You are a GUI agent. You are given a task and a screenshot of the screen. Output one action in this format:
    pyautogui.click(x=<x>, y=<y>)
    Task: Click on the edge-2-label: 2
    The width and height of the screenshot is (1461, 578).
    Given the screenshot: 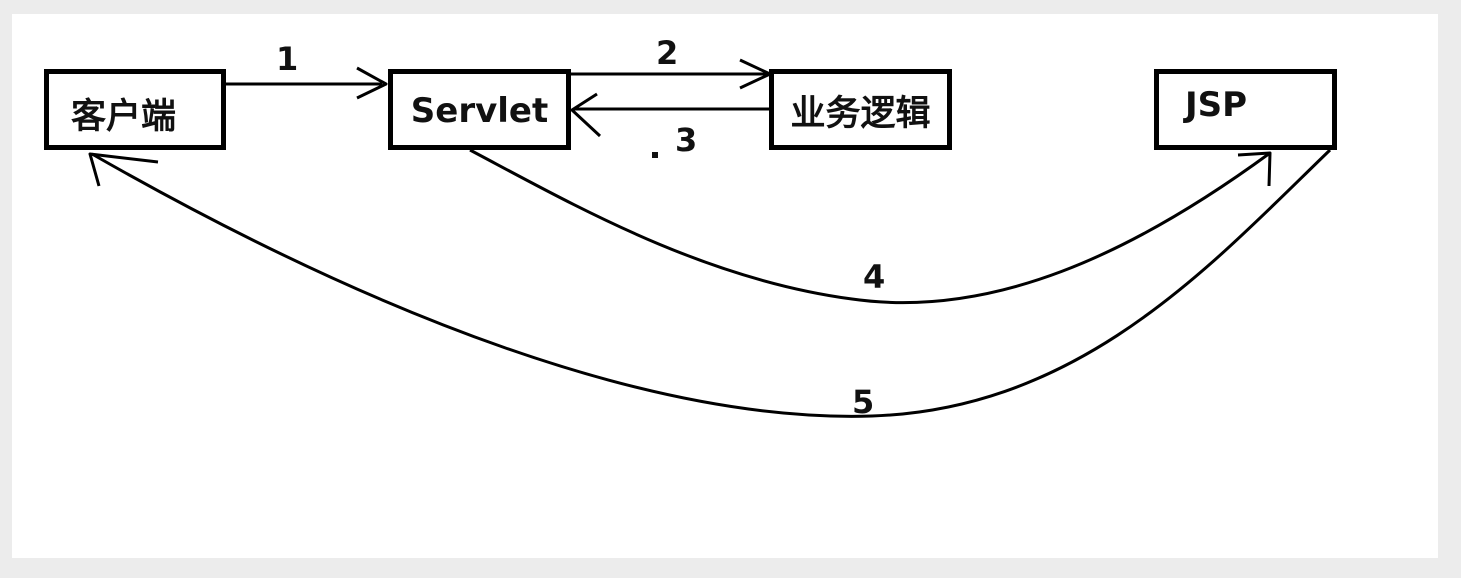 What is the action you would take?
    pyautogui.click(x=667, y=53)
    